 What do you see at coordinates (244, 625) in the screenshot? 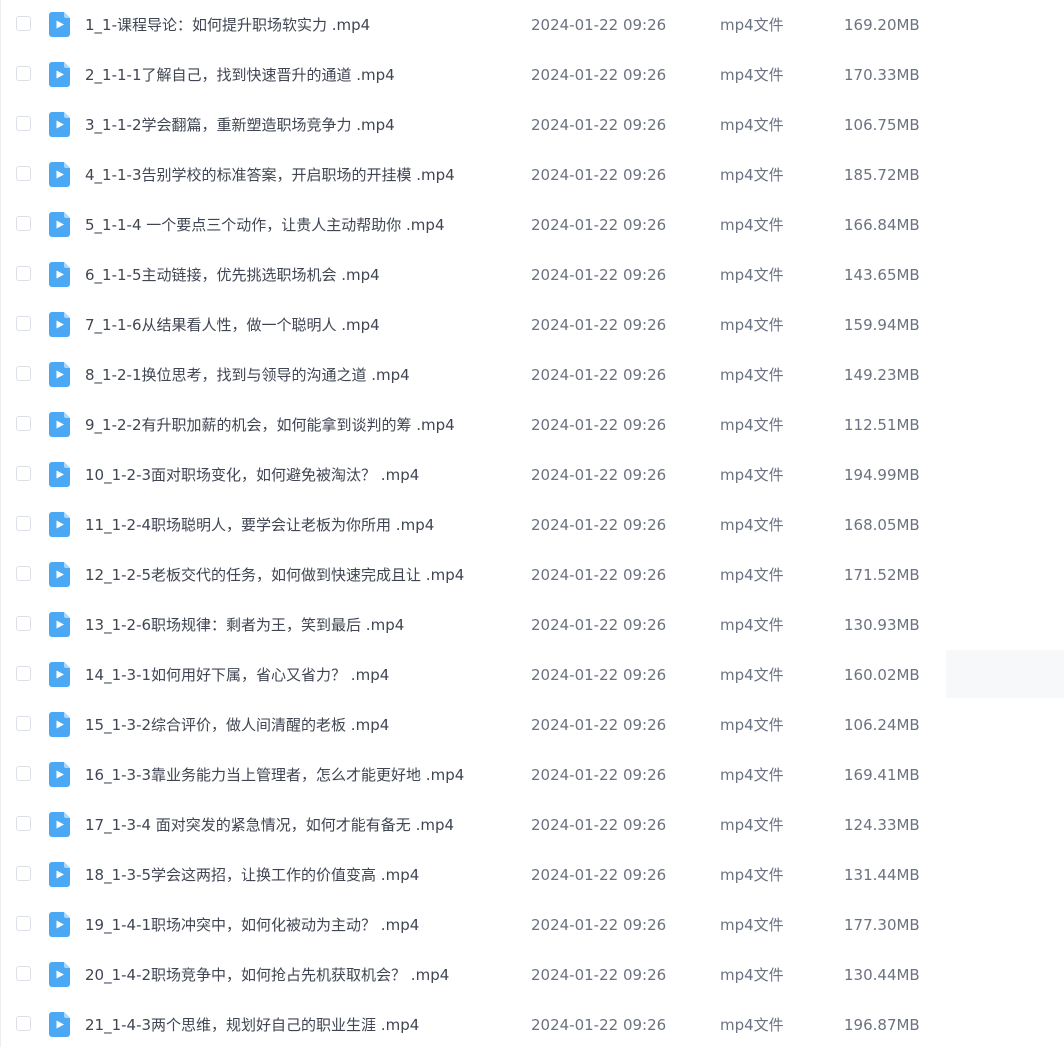
I see `file-name: 13_1-2-6职场规律：剩者为王，笑到最后 .mp4` at bounding box center [244, 625].